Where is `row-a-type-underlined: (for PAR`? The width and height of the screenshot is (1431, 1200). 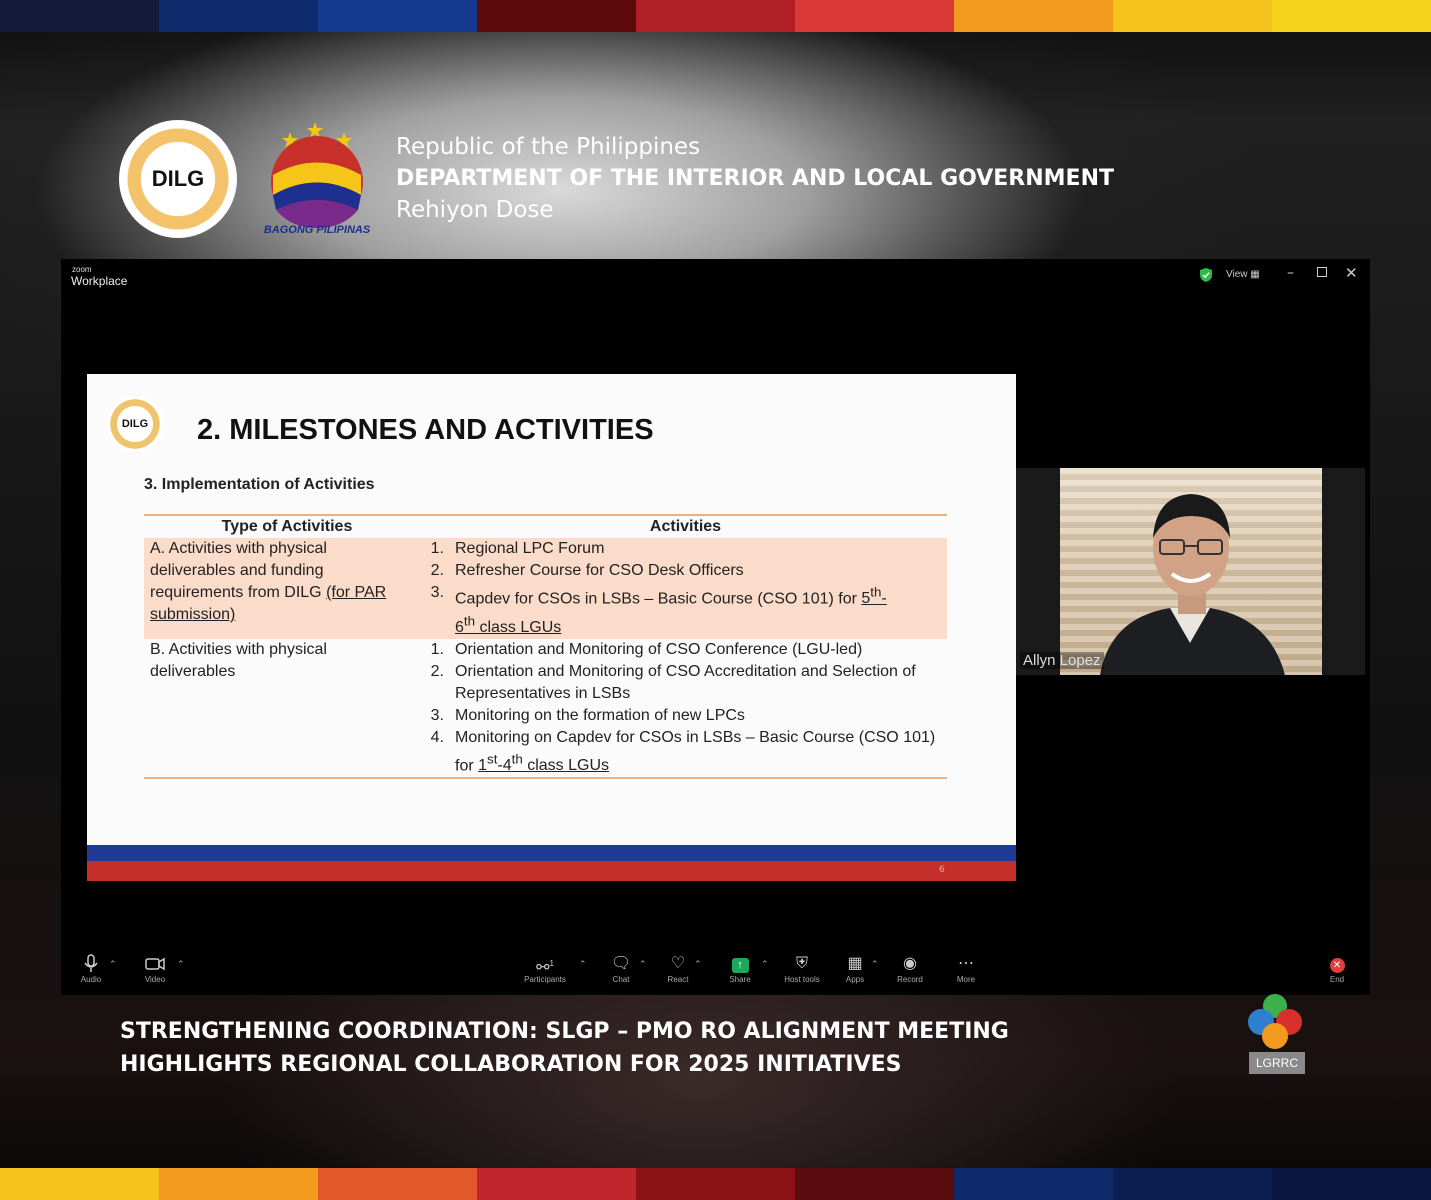 row-a-type-underlined: (for PAR is located at coordinates (356, 592).